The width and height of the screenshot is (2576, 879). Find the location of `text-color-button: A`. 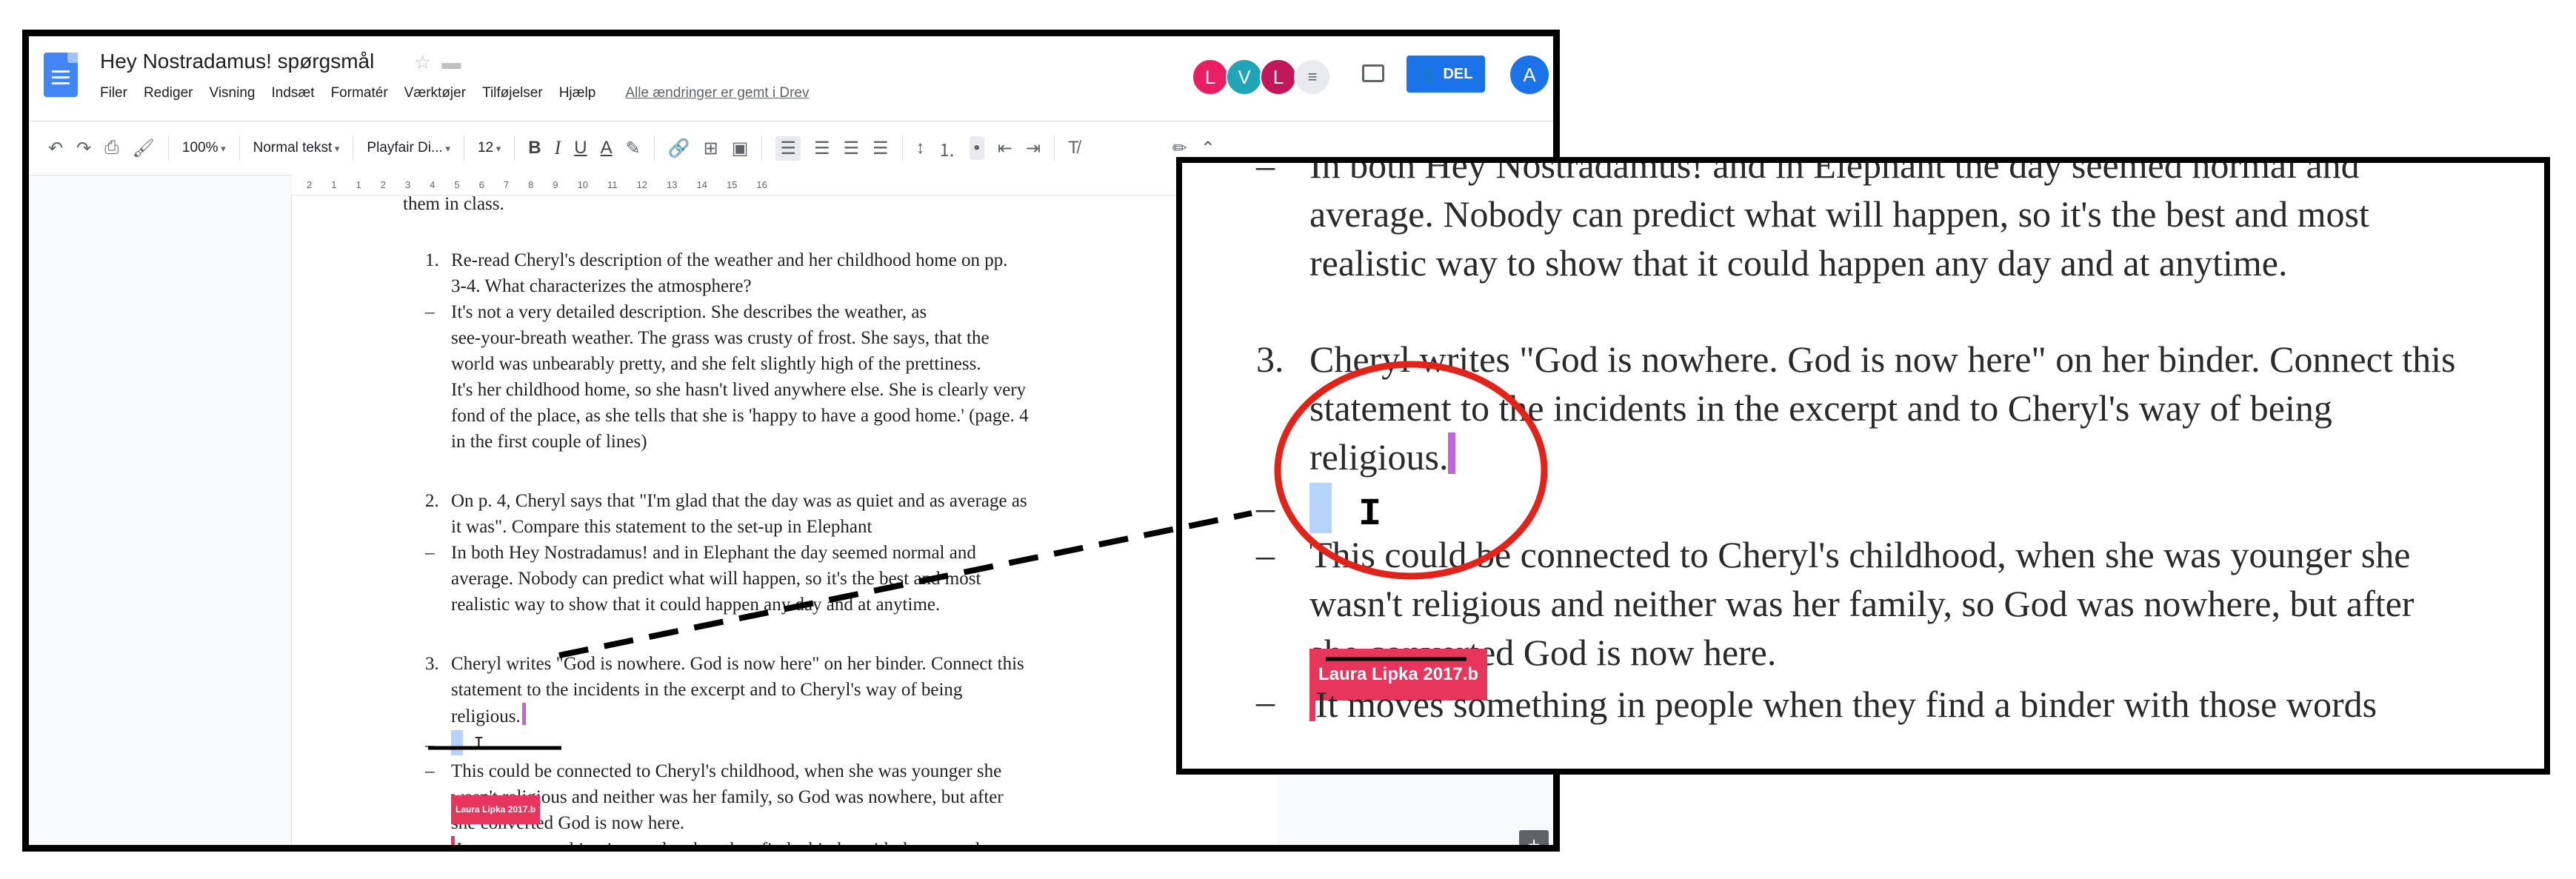

text-color-button: A is located at coordinates (607, 148).